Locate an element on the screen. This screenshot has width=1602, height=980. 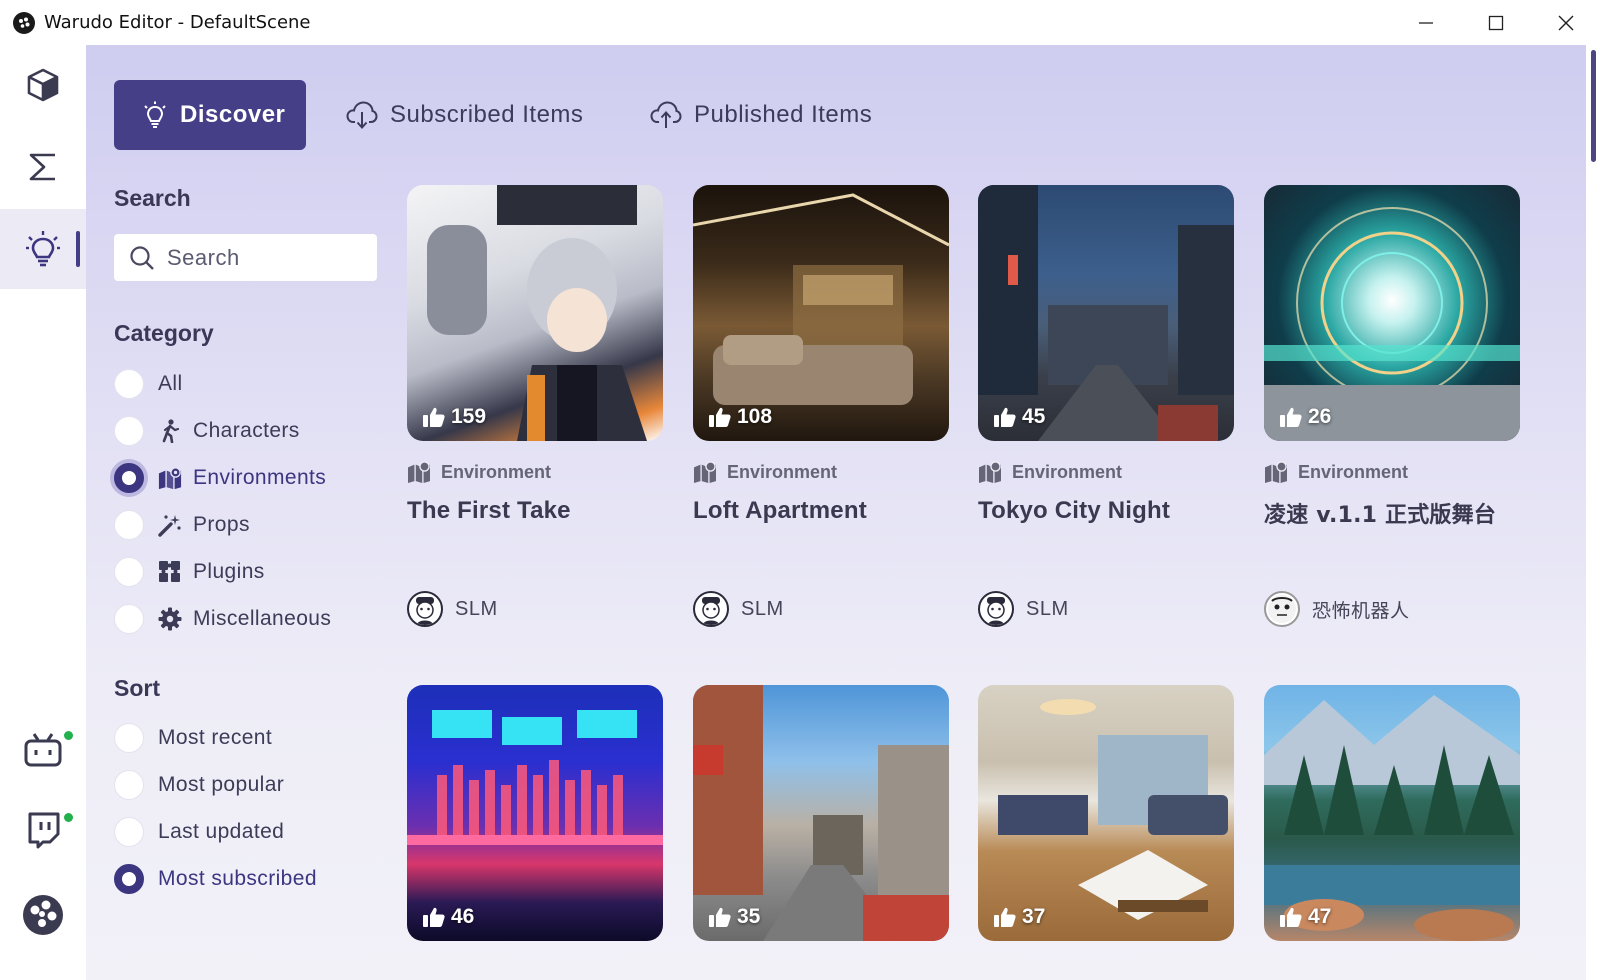
rail-twitch-button is located at coordinates (43, 831).